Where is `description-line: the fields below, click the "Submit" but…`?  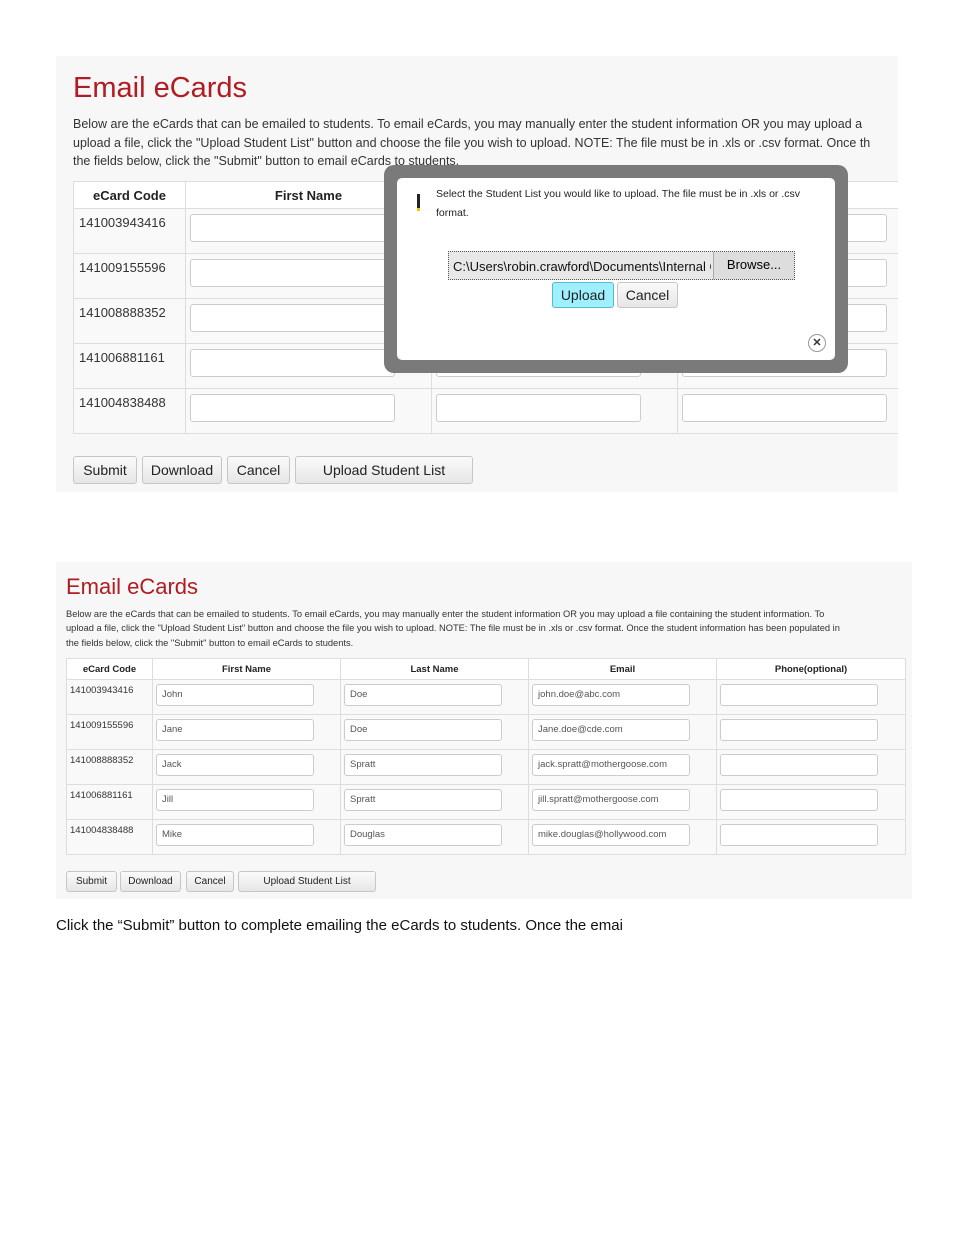
description-line: the fields below, click the "Submit" but… is located at coordinates (210, 643).